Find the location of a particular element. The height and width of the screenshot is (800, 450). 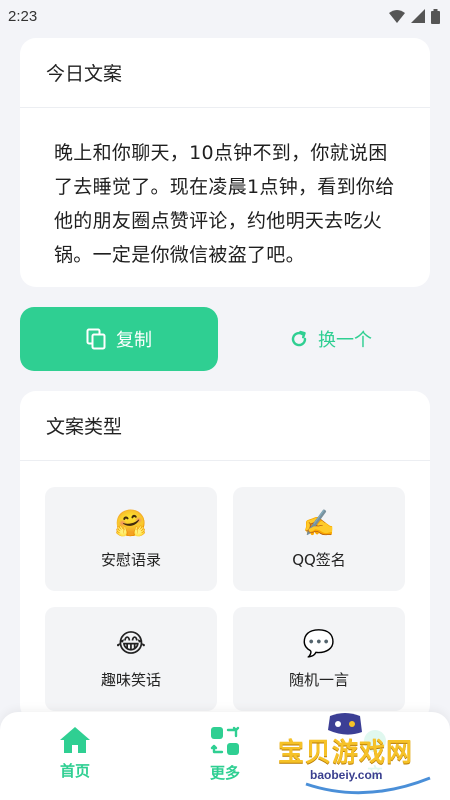

type-tile-jokes: 😂 趣味笑话 is located at coordinates (131, 659).